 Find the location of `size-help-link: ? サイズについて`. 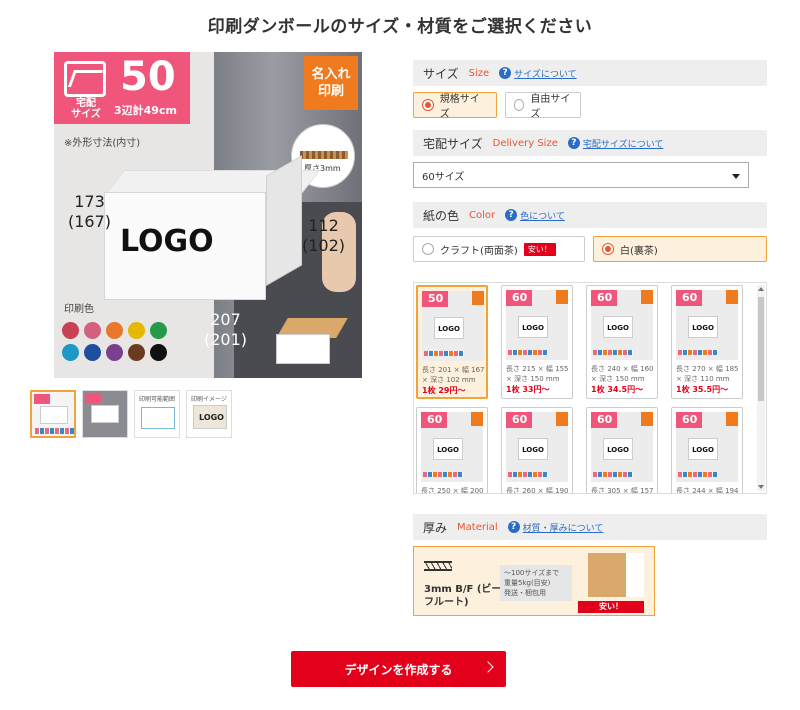

size-help-link: ? サイズについて is located at coordinates (538, 73).